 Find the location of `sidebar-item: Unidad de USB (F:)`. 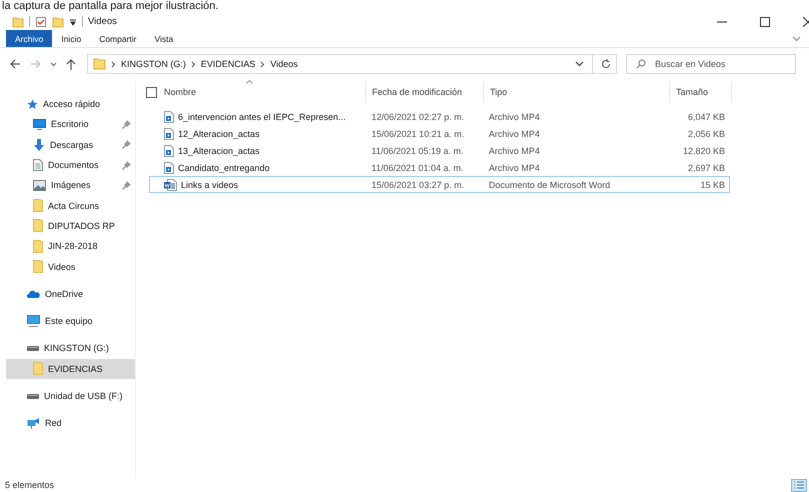

sidebar-item: Unidad de USB (F:) is located at coordinates (67, 396).